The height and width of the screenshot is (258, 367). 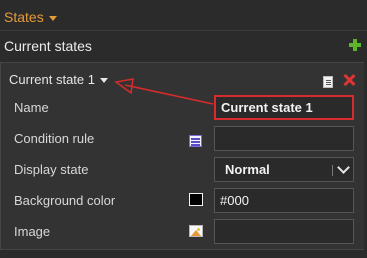 What do you see at coordinates (48, 46) in the screenshot?
I see `current-states-title: Current states` at bounding box center [48, 46].